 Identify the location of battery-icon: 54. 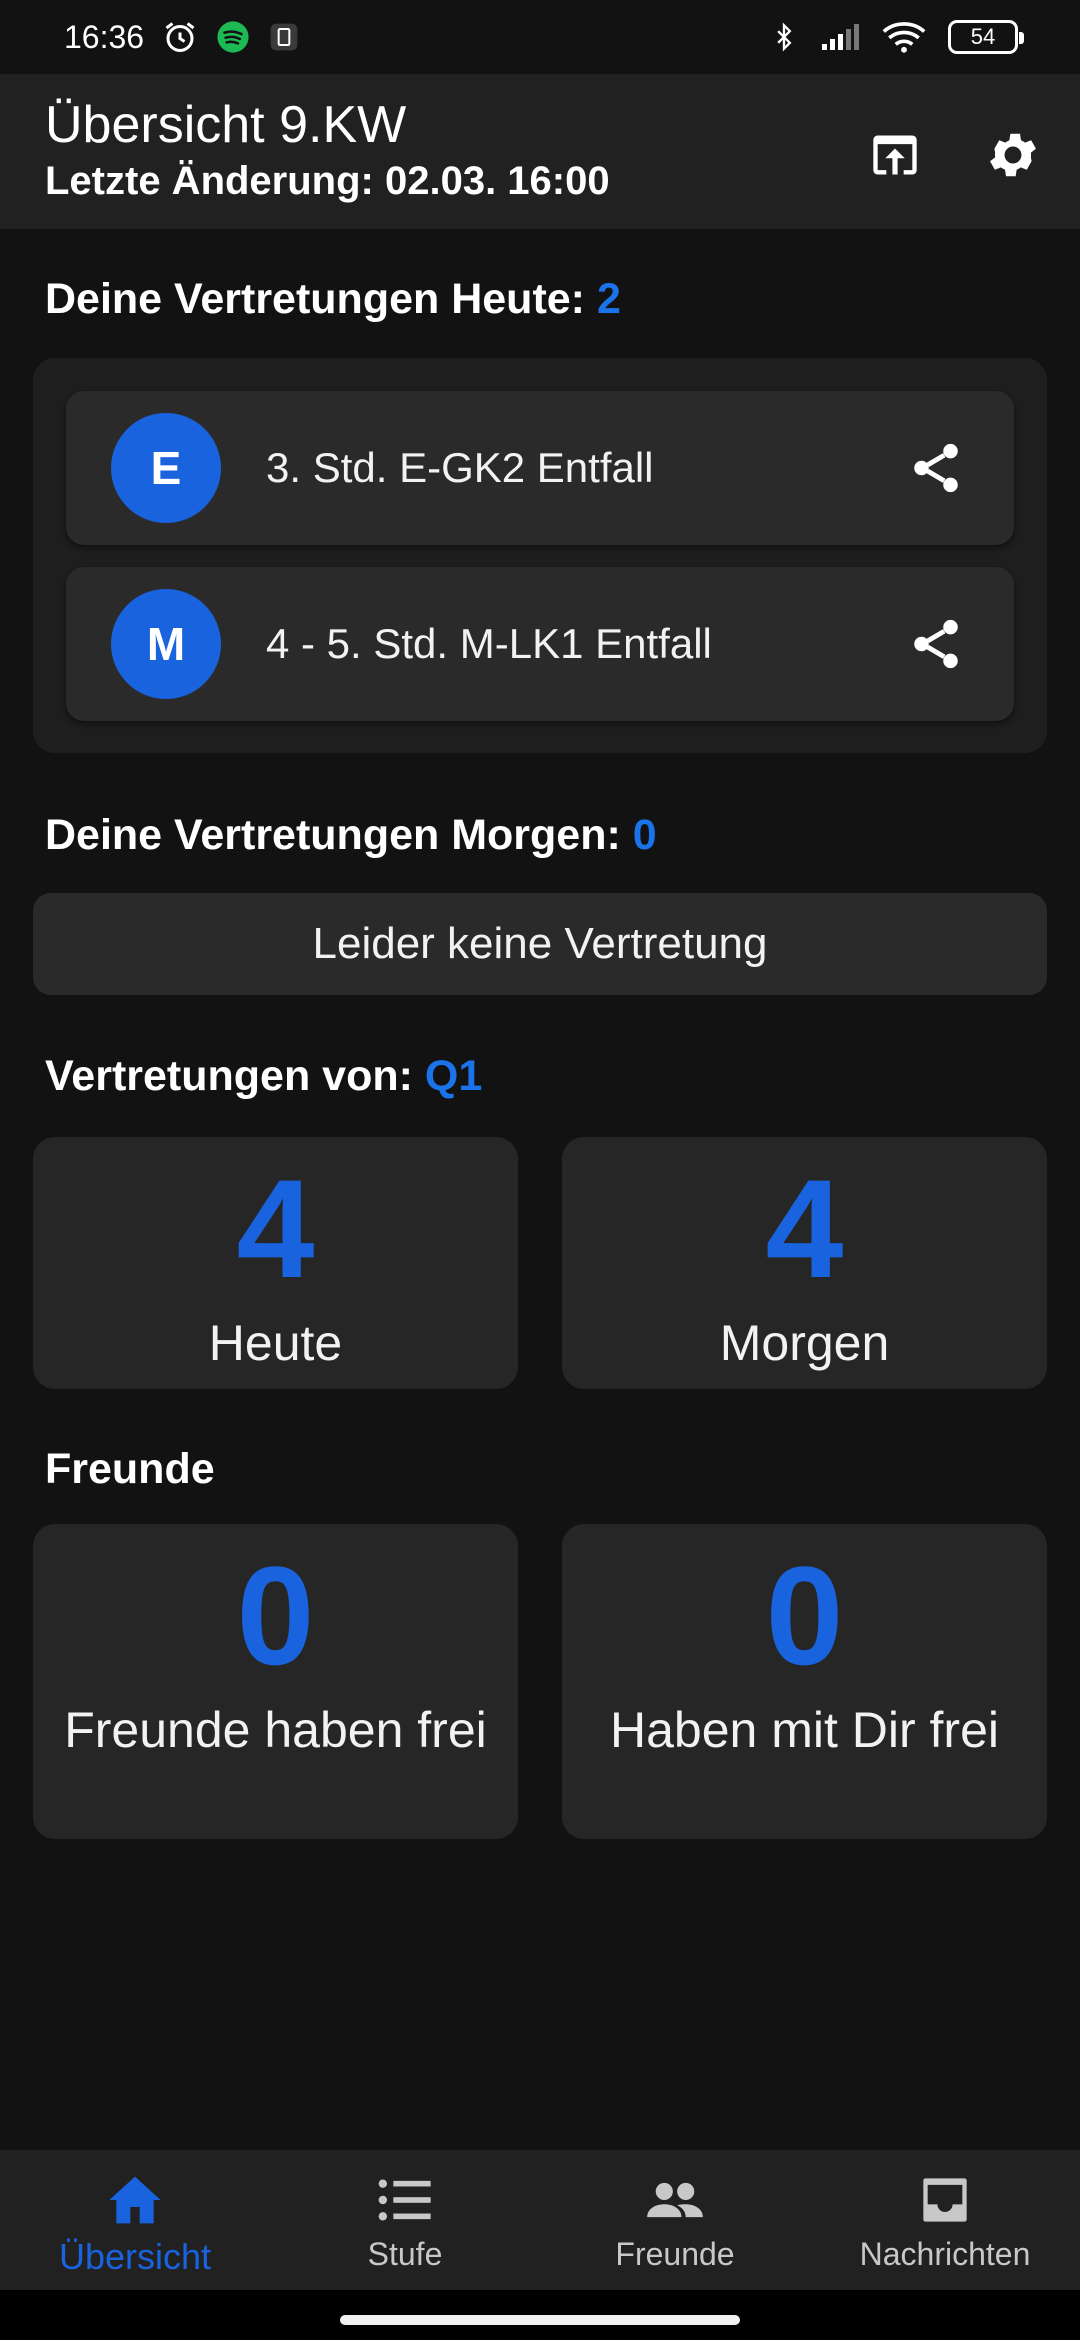
(986, 37).